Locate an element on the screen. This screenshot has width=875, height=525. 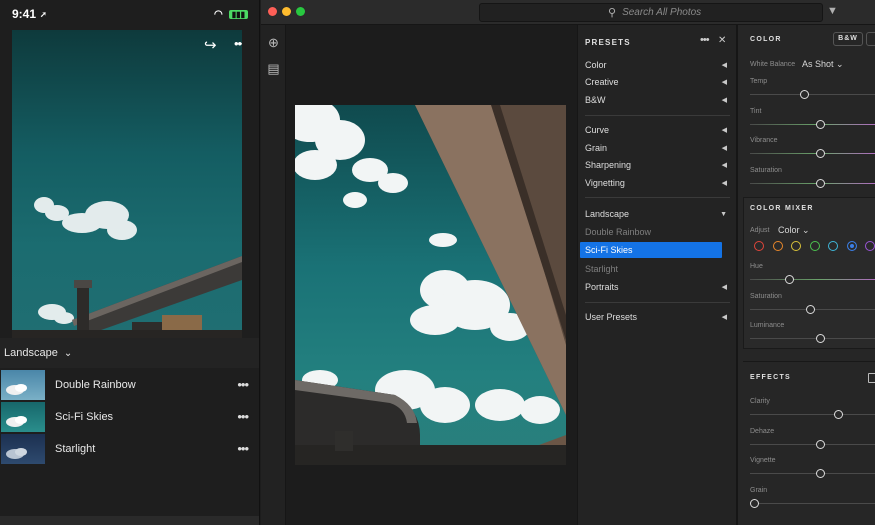
preset-starlight: Starlight is located at coordinates (657, 269).